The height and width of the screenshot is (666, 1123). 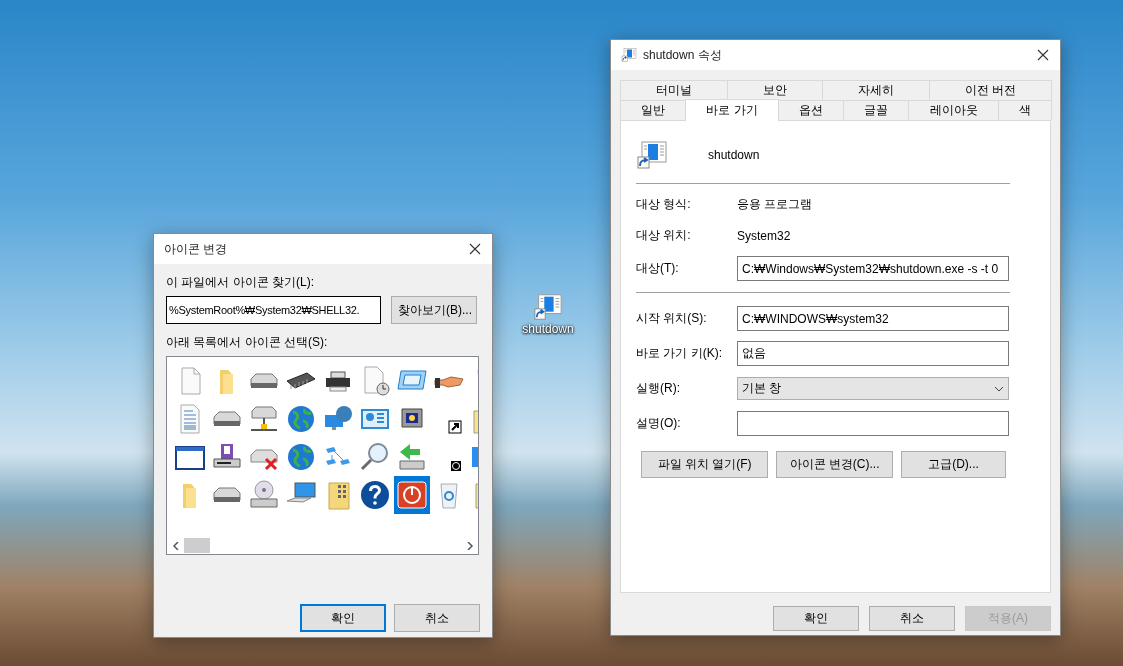 I want to click on shortcut-name: shutdown, so click(x=734, y=155).